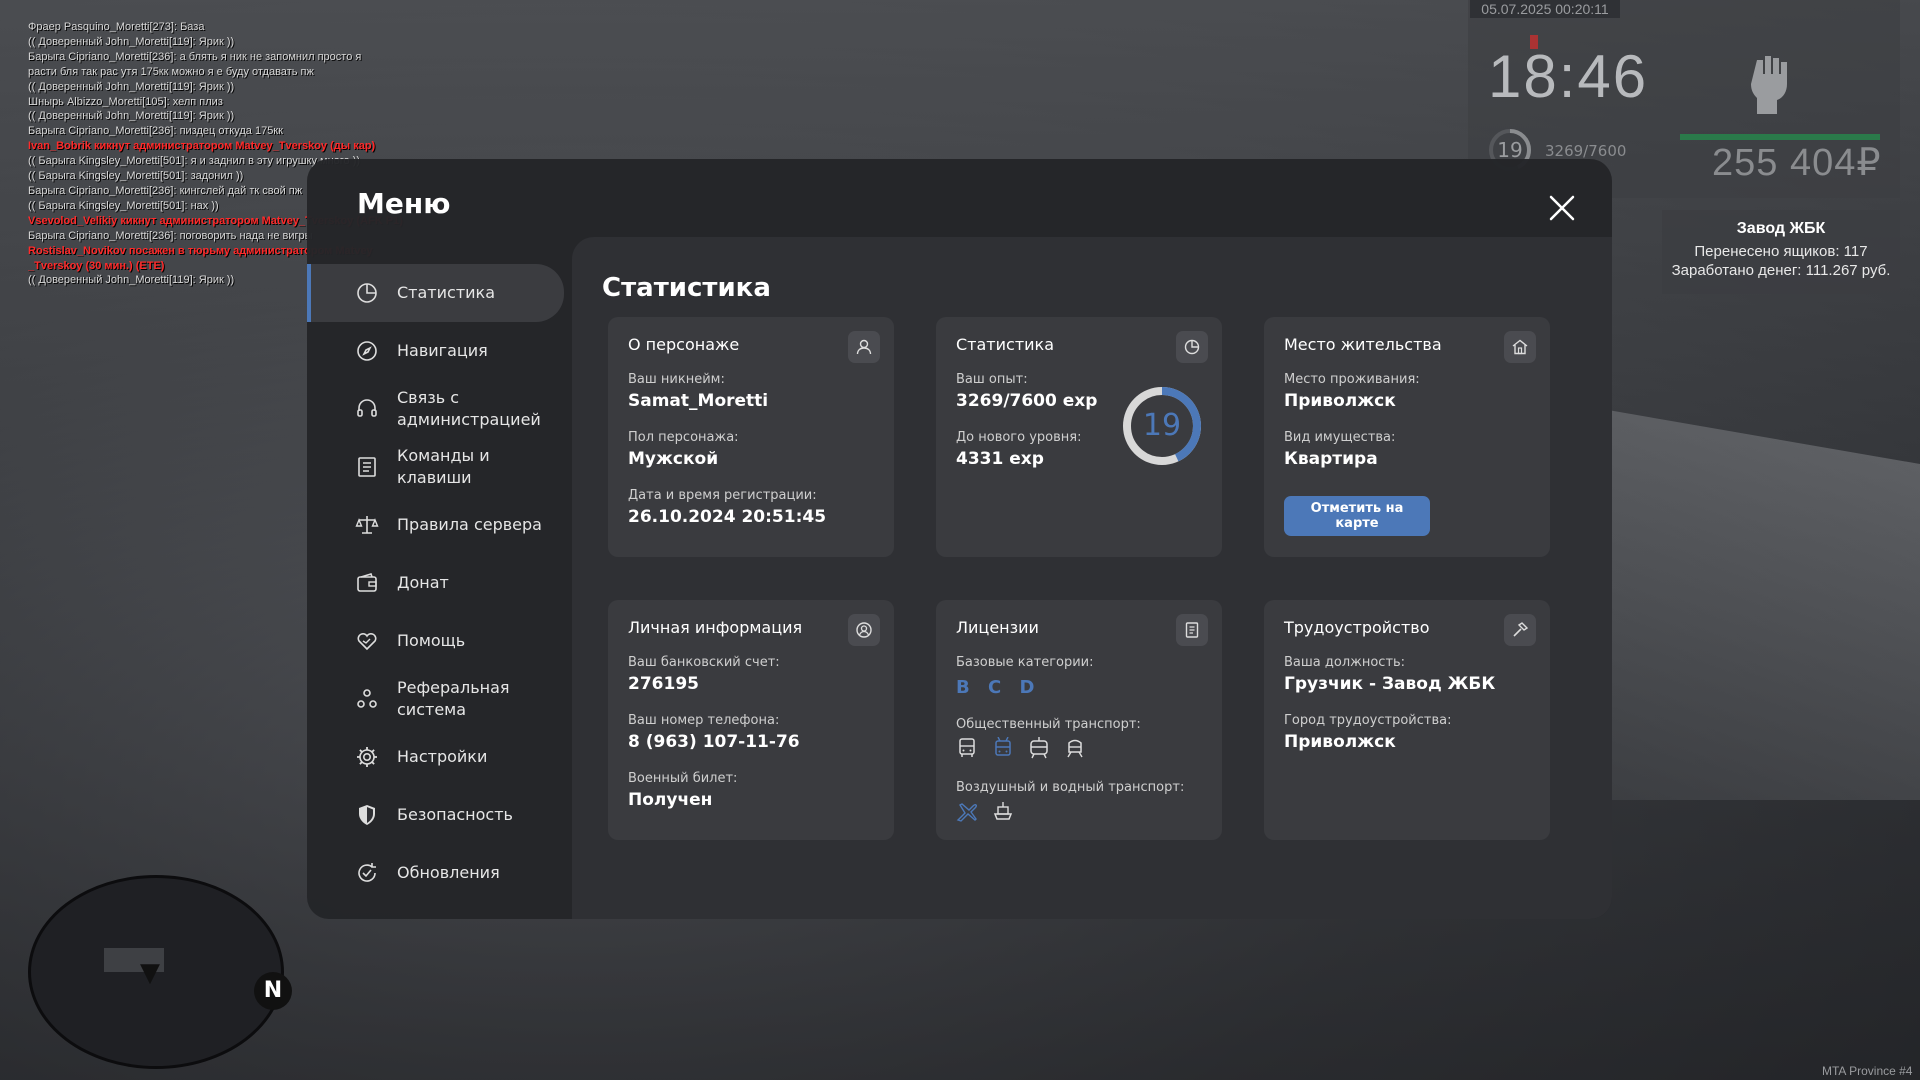  What do you see at coordinates (1368, 720) in the screenshot?
I see `field-label: Город трудоустройства:` at bounding box center [1368, 720].